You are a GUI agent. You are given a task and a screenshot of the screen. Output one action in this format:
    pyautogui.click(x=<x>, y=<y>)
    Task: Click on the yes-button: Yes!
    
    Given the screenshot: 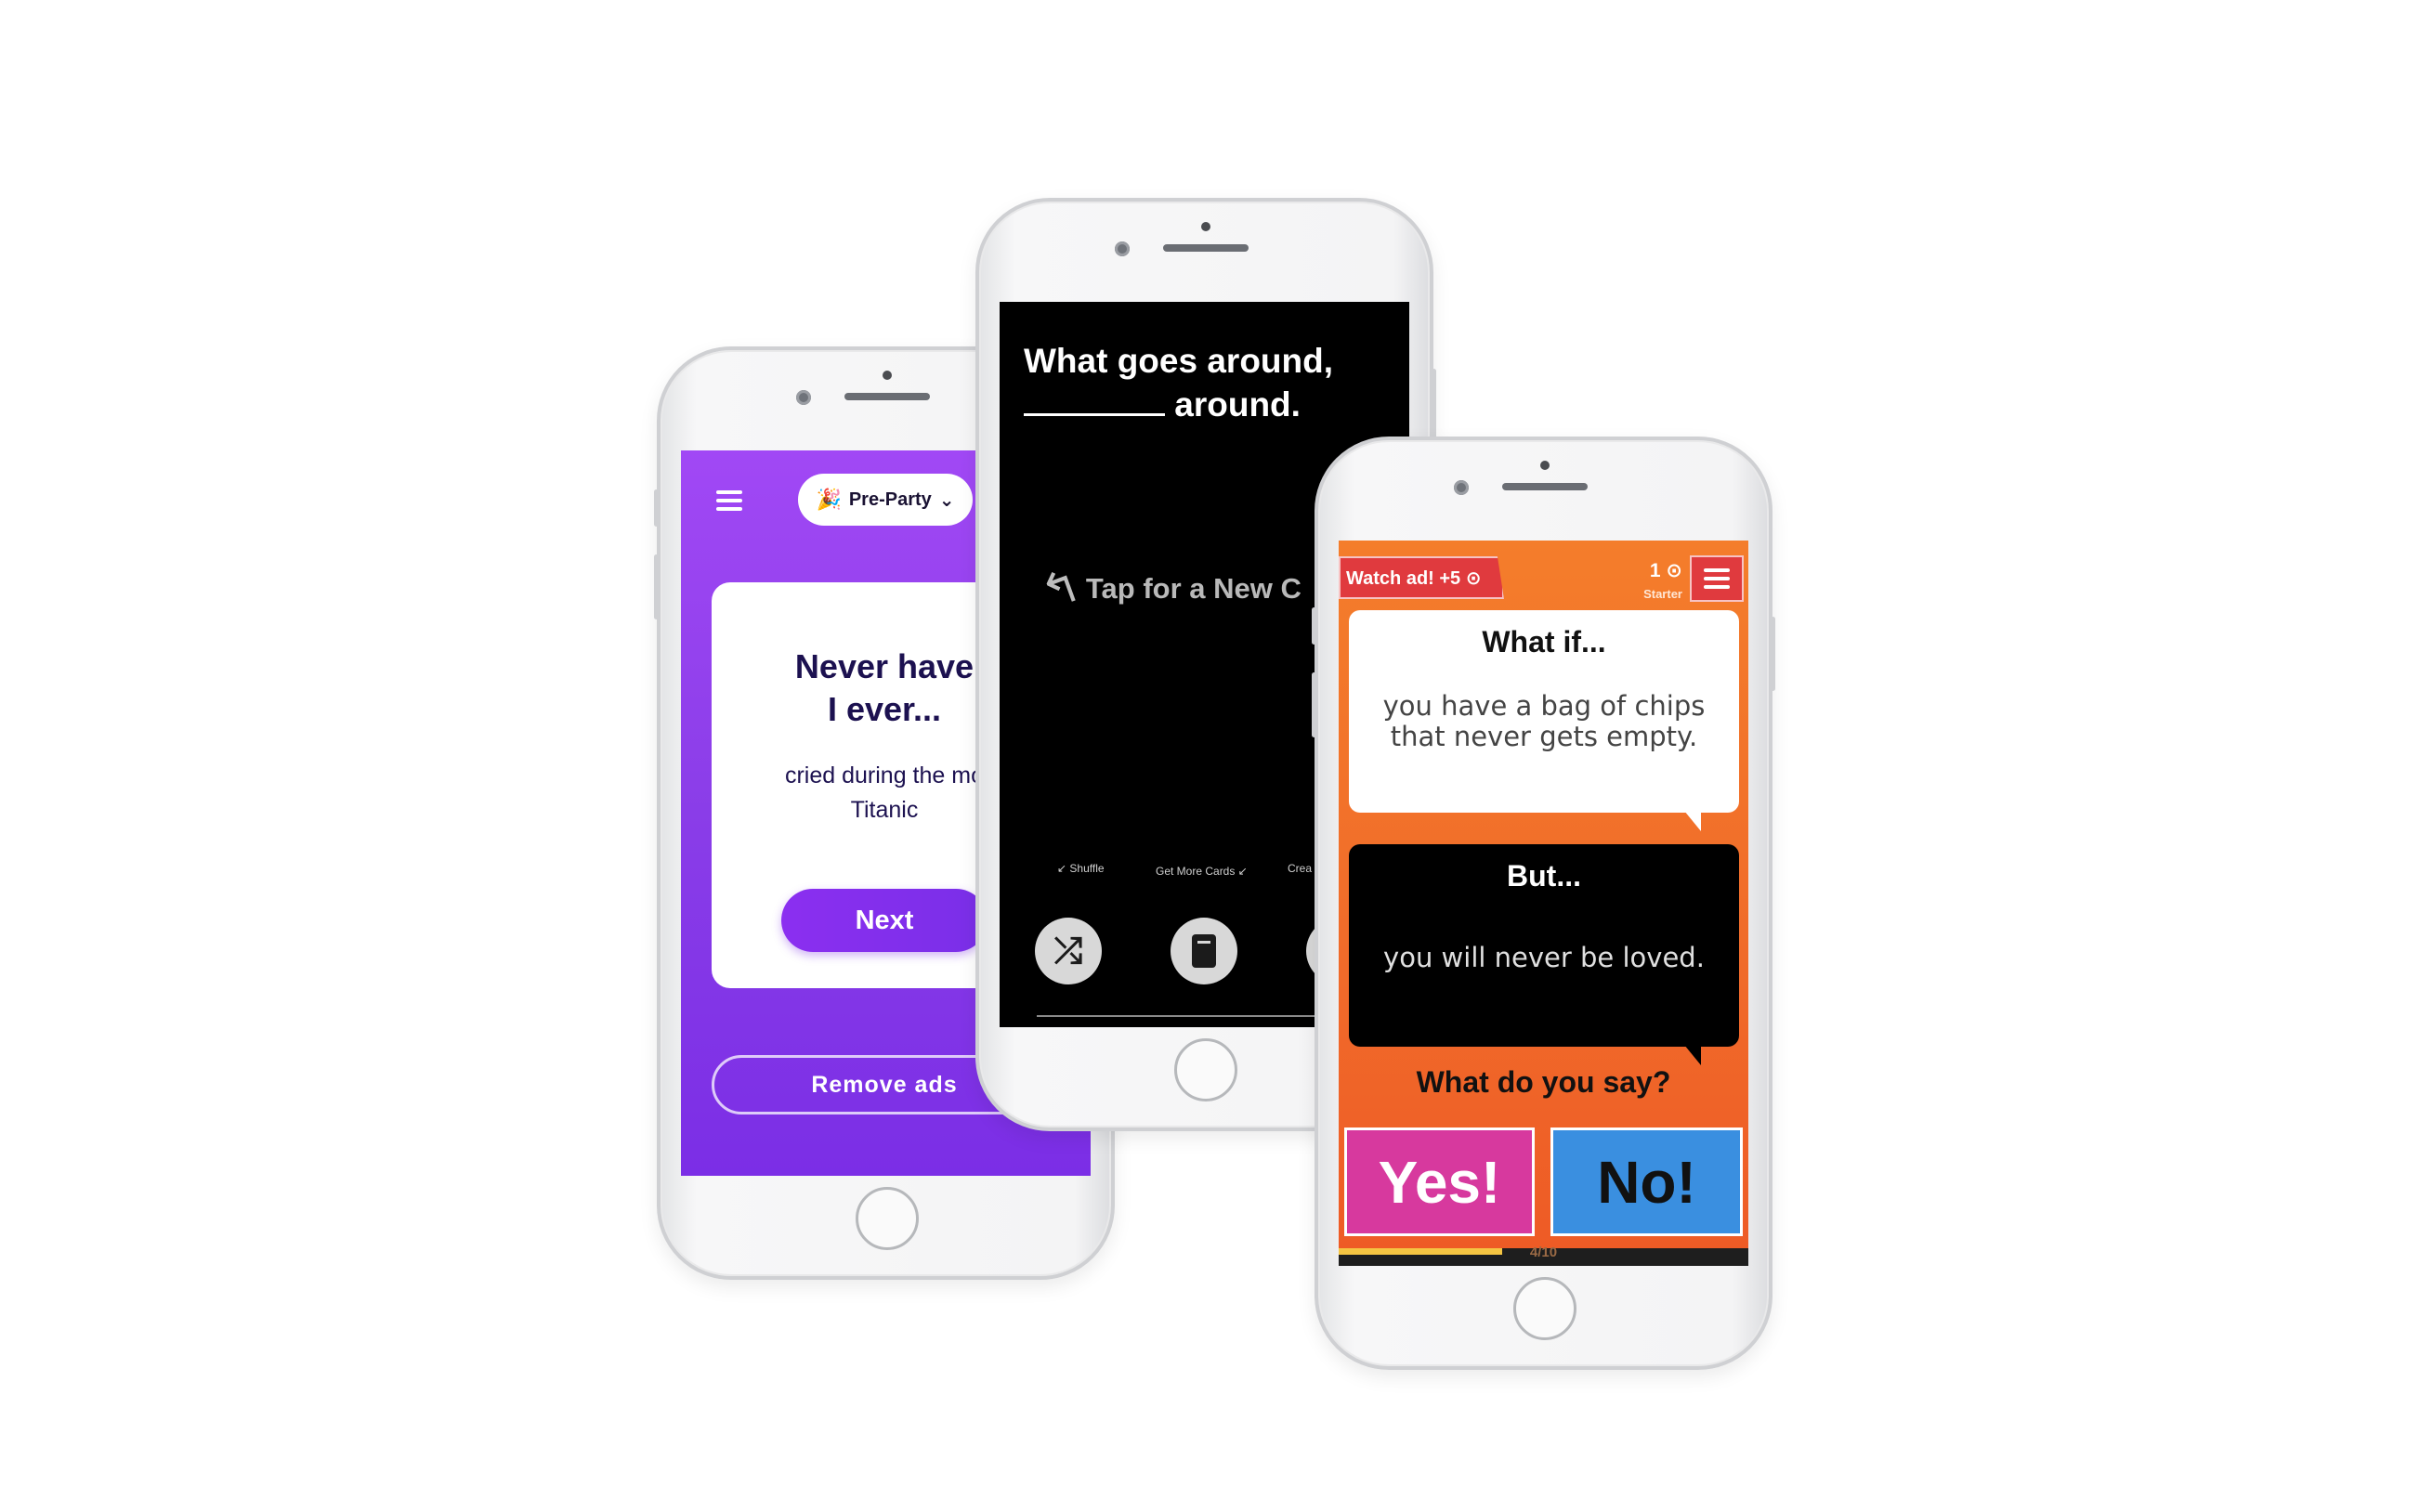 What is the action you would take?
    pyautogui.click(x=1439, y=1181)
    